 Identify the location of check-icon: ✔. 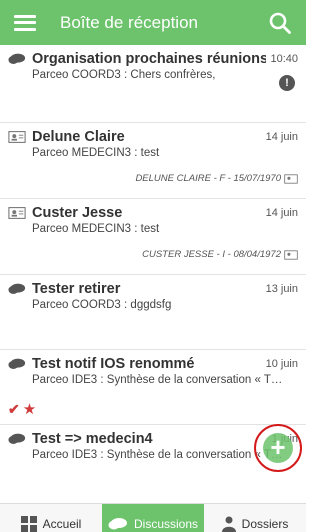
(14, 408).